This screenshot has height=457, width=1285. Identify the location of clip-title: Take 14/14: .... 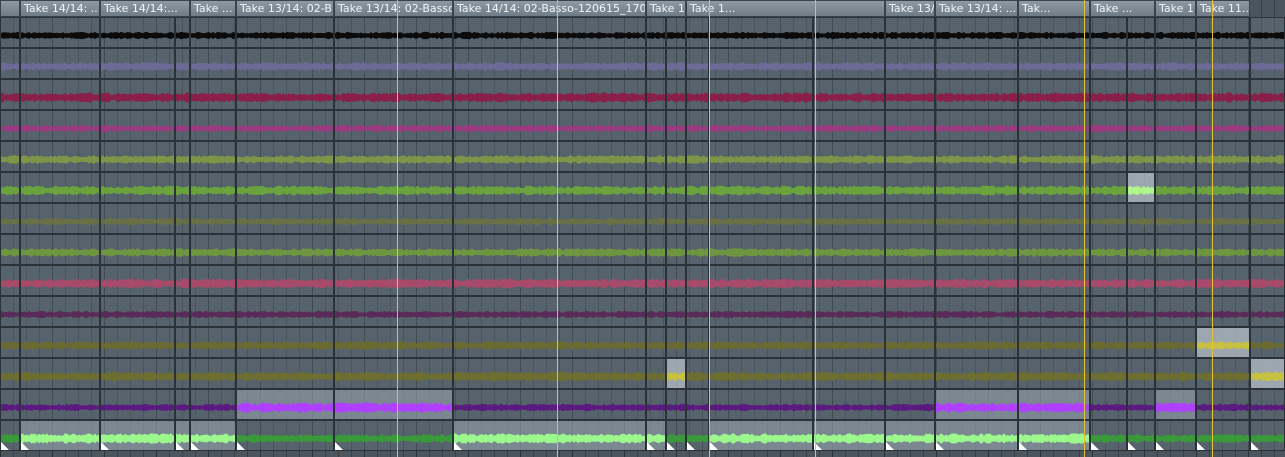
(60, 8).